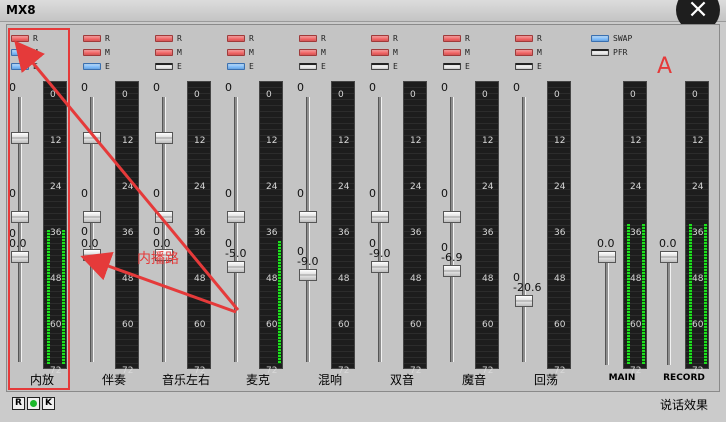  I want to click on channel-strip: 0.0 0 12 24 36 48 60 72 RECORD, so click(688, 209).